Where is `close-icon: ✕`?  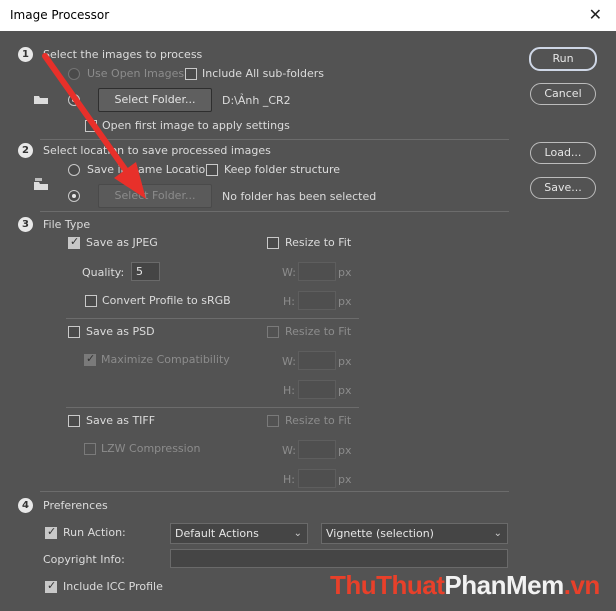
close-icon: ✕ is located at coordinates (595, 14).